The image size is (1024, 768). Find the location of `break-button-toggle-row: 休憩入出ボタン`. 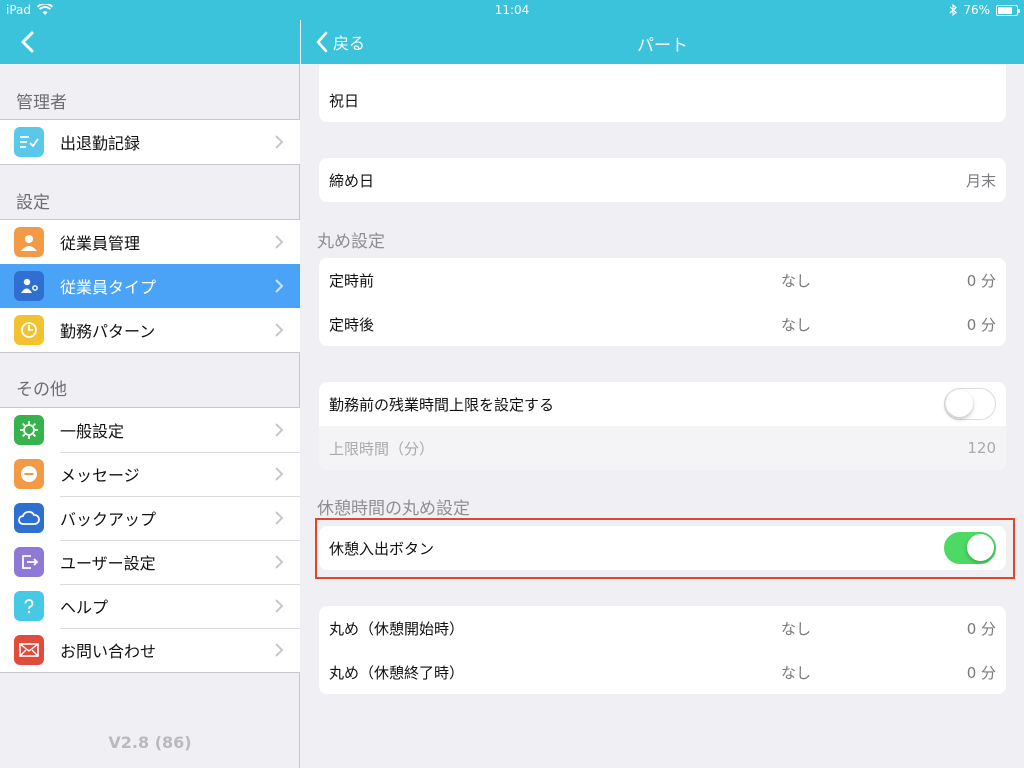

break-button-toggle-row: 休憩入出ボタン is located at coordinates (662, 548).